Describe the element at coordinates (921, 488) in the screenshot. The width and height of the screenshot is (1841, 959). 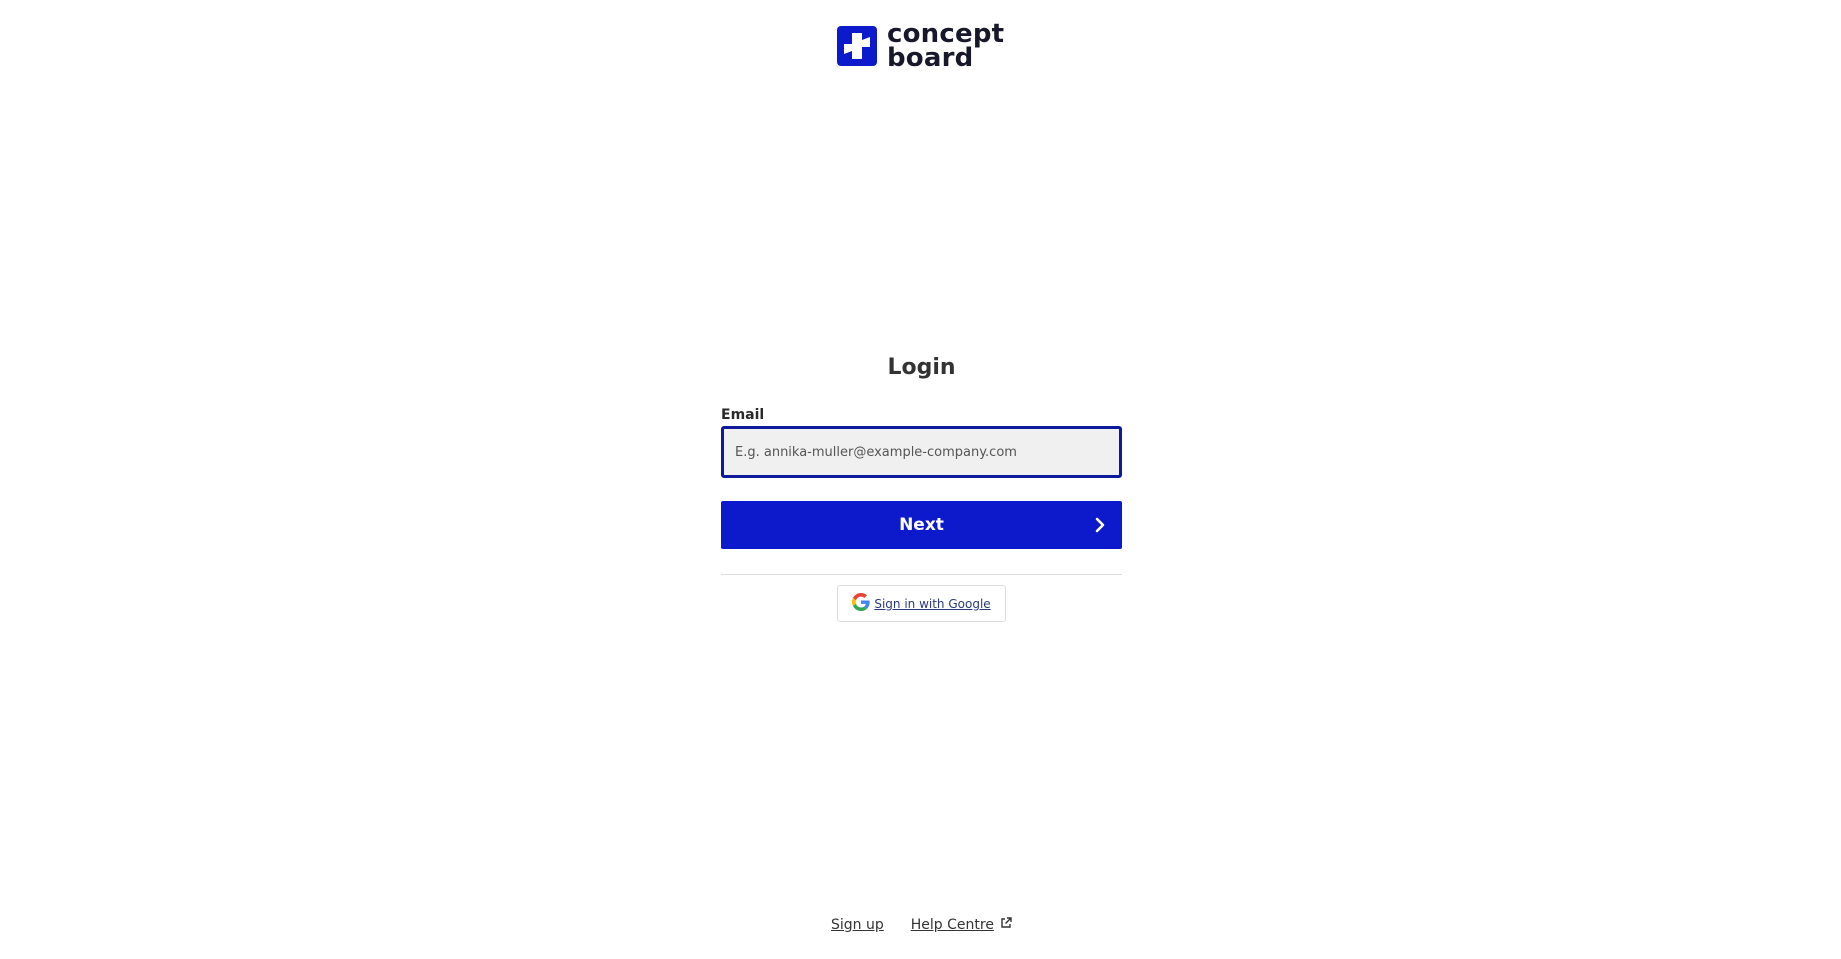
I see `login-form: Login Email Next` at that location.